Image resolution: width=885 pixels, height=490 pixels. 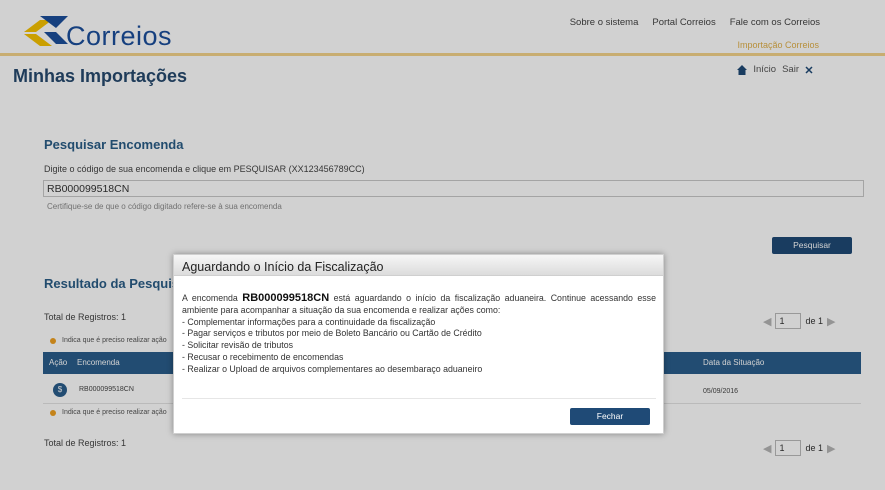 I want to click on close-button: Fechar, so click(x=610, y=416).